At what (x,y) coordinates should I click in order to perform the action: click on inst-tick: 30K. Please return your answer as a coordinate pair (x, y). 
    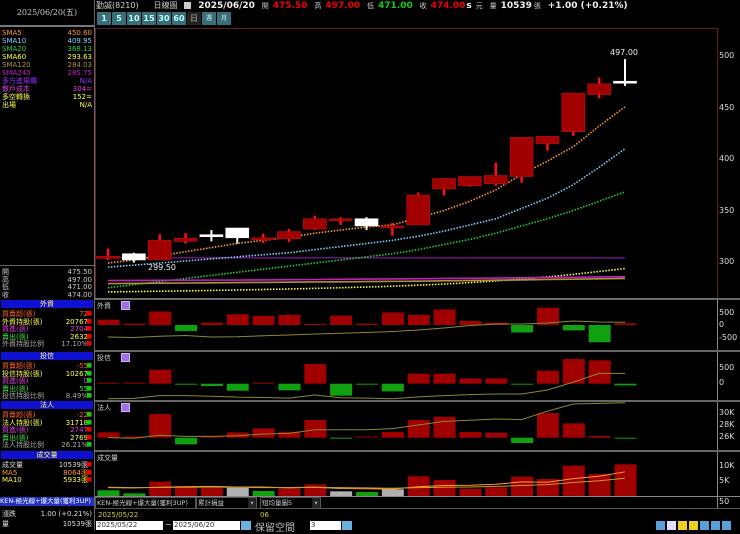
    Looking at the image, I should click on (727, 412).